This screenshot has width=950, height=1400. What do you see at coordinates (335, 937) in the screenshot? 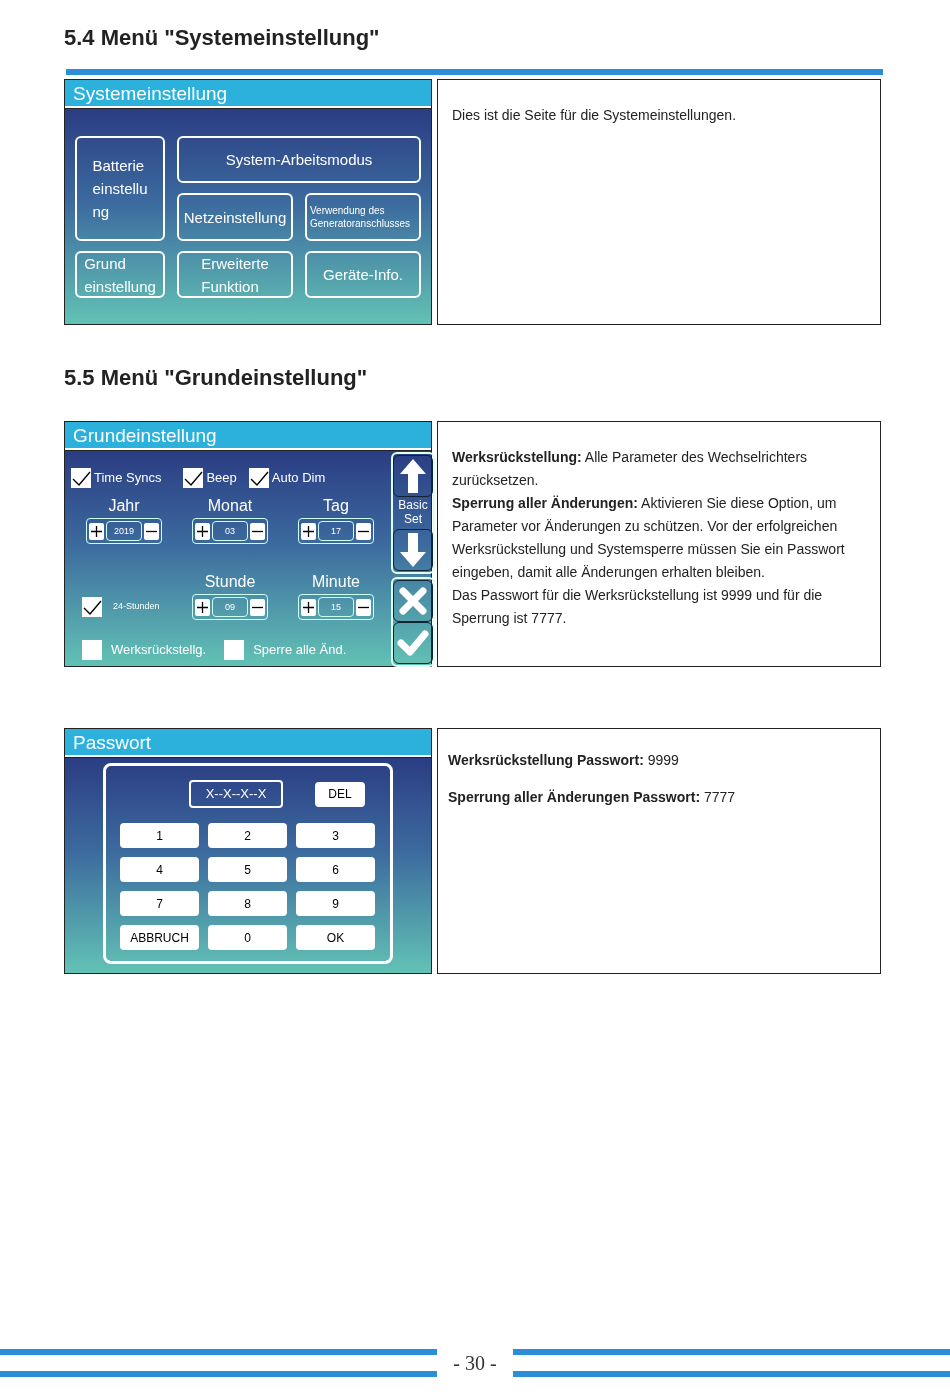
I see `keypad-key: OK` at bounding box center [335, 937].